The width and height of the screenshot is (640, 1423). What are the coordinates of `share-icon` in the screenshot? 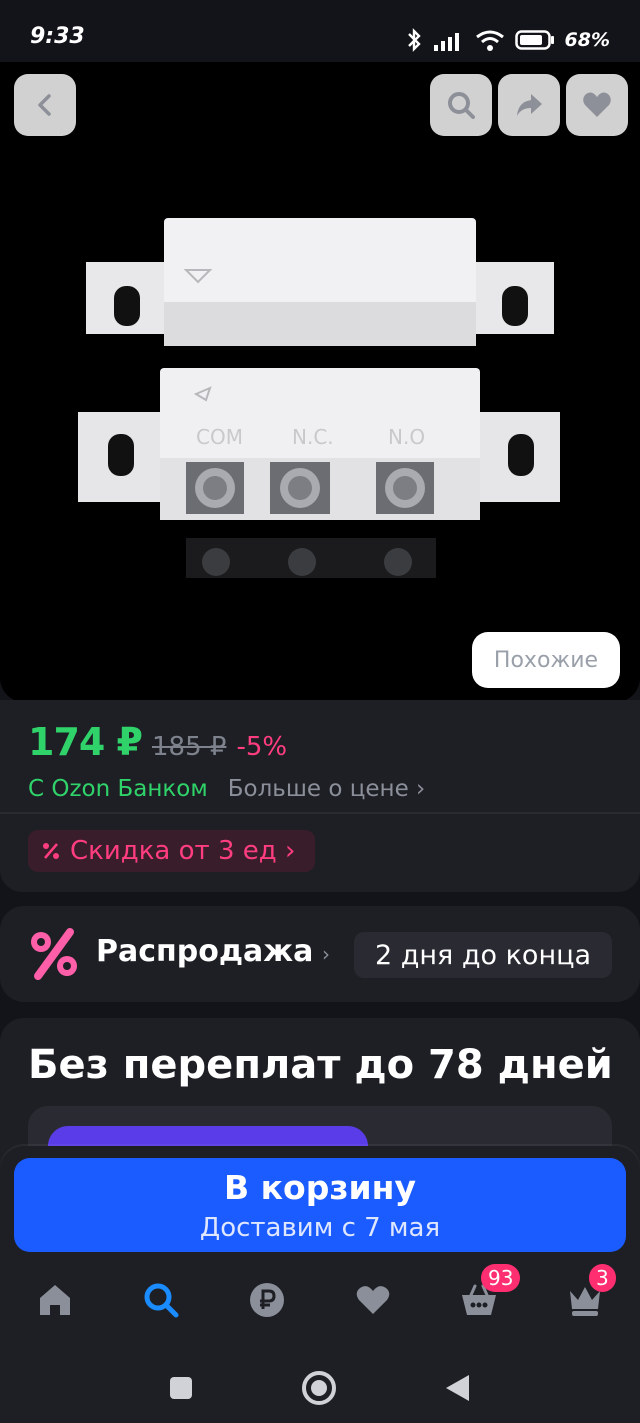 It's located at (529, 105).